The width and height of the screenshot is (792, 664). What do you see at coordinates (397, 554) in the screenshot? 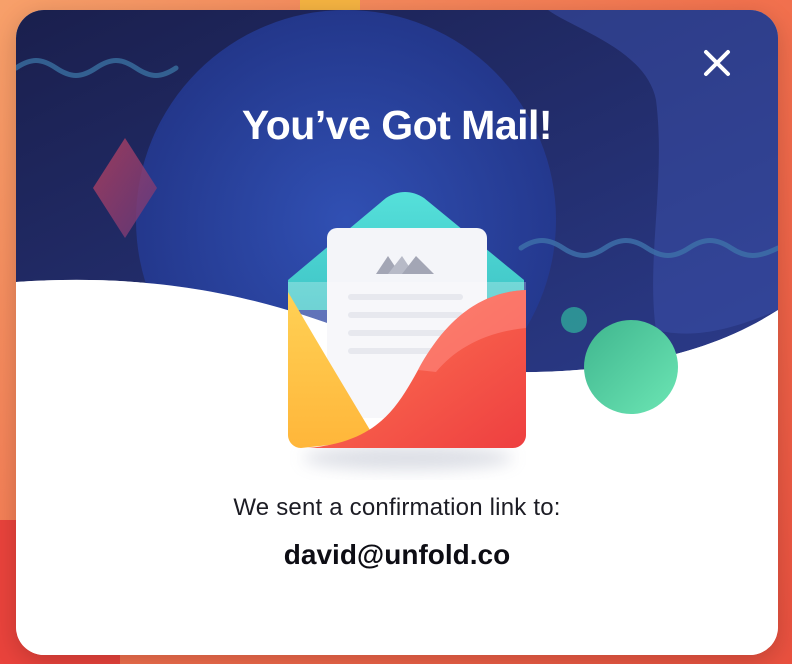
I see `recipient-email: david@unfold.co` at bounding box center [397, 554].